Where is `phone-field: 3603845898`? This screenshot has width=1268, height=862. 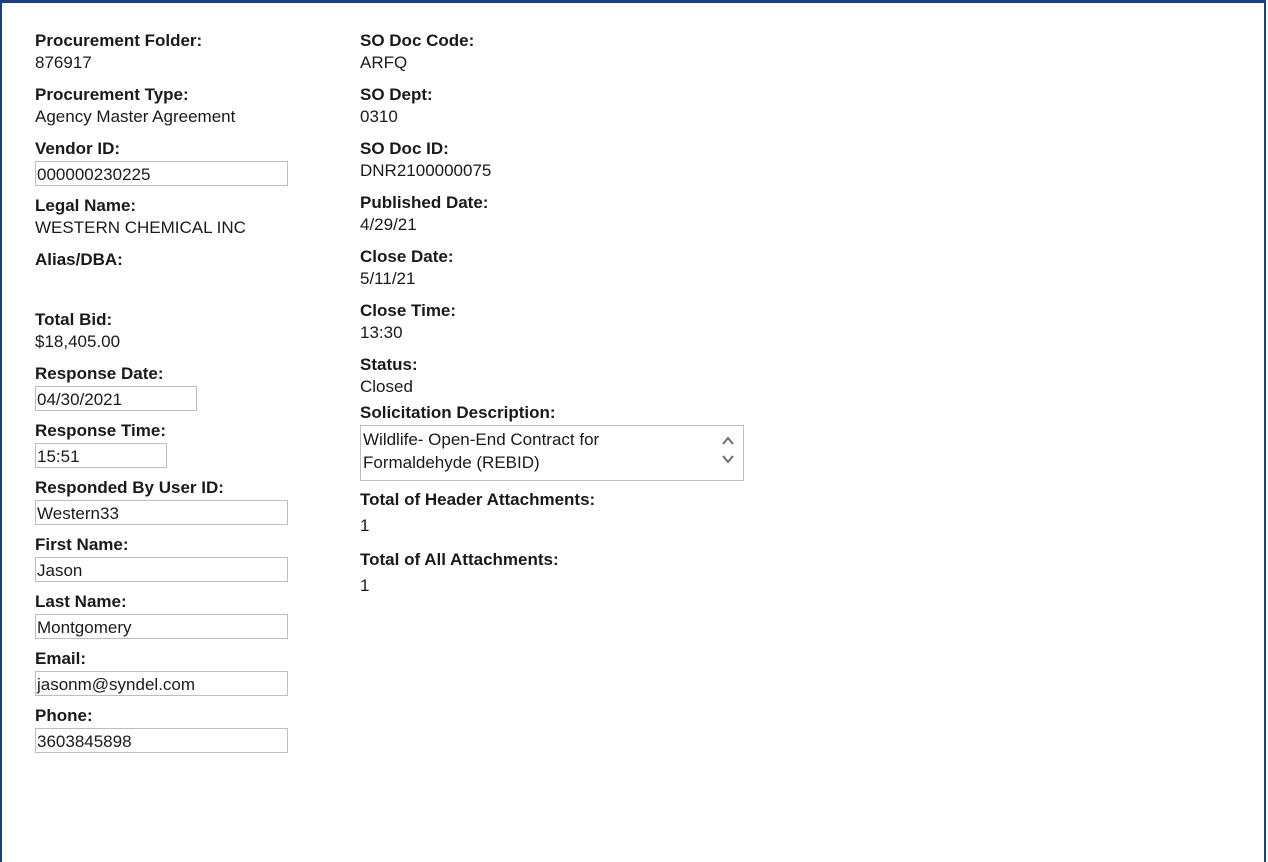
phone-field: 3603845898 is located at coordinates (161, 740).